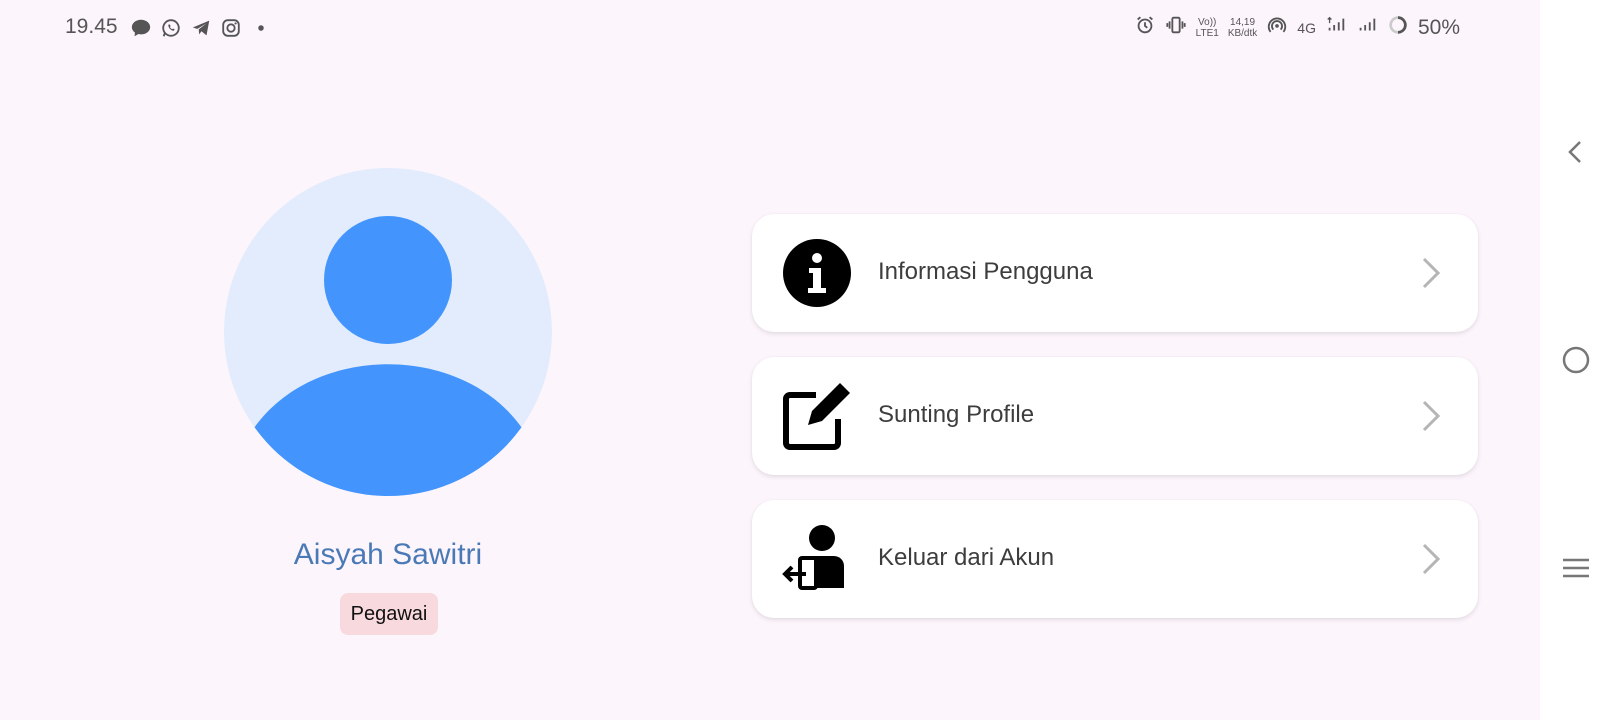  Describe the element at coordinates (91, 26) in the screenshot. I see `status-time: 19.45` at that location.